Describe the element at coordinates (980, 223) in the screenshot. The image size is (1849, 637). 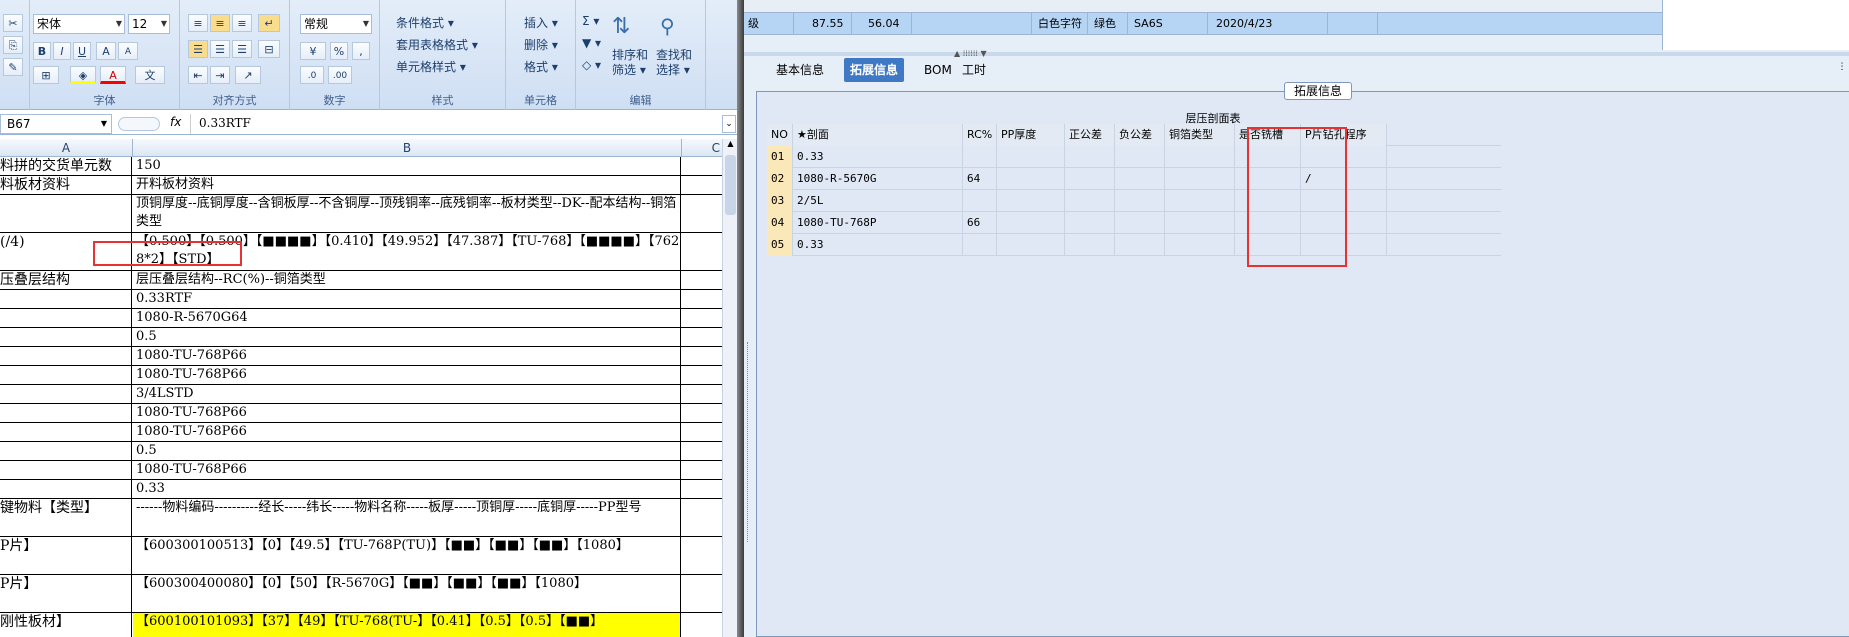
I see `grid-cell: 66` at that location.